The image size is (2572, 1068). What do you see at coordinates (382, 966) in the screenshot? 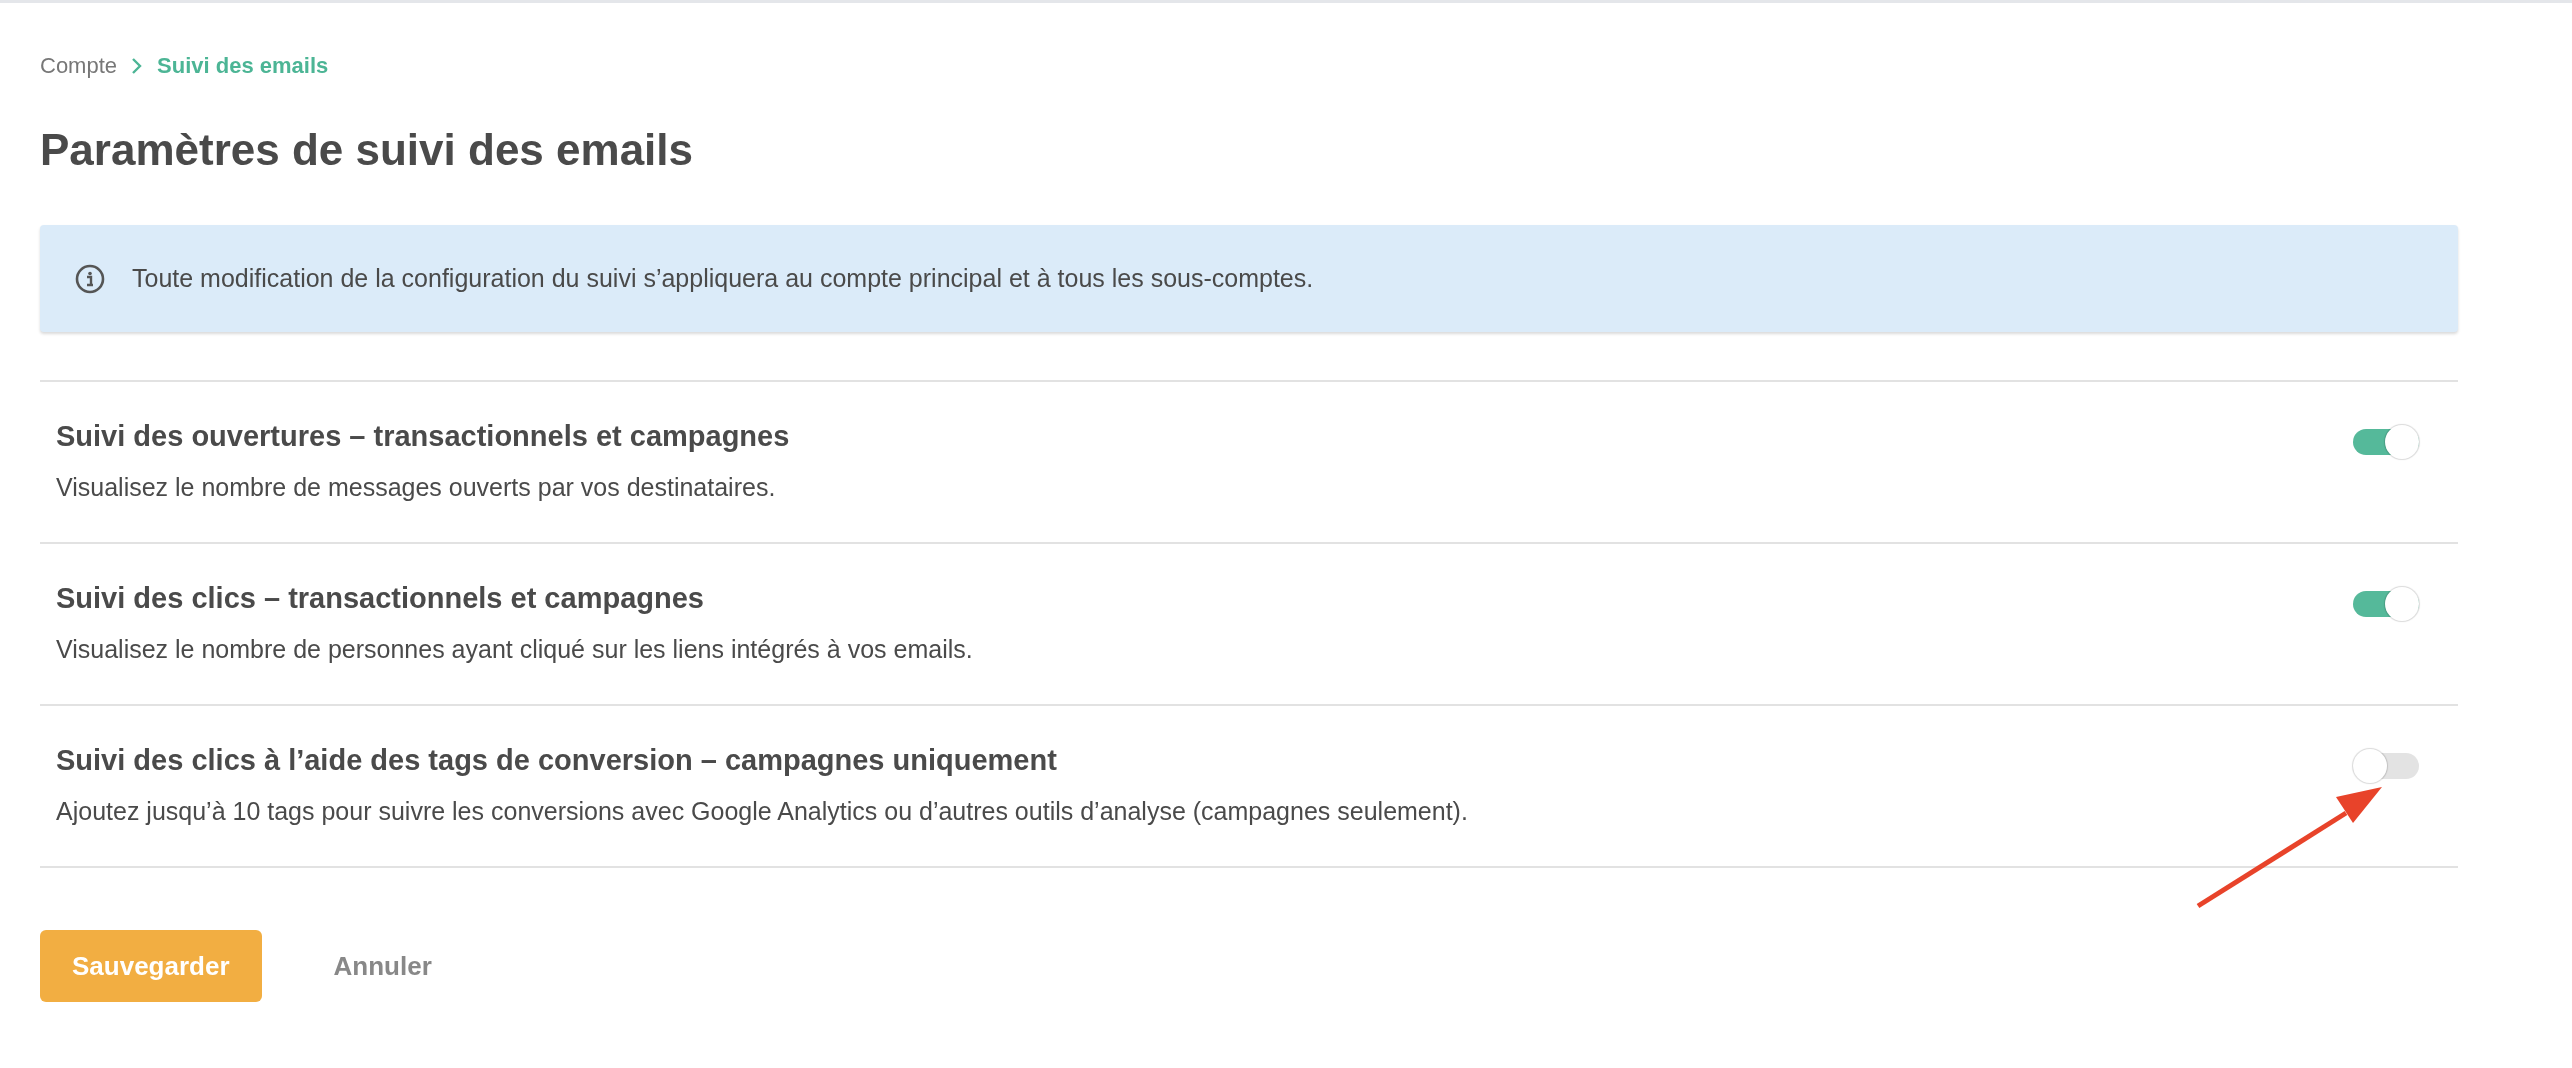
I see `cancel-button: Annuler` at bounding box center [382, 966].